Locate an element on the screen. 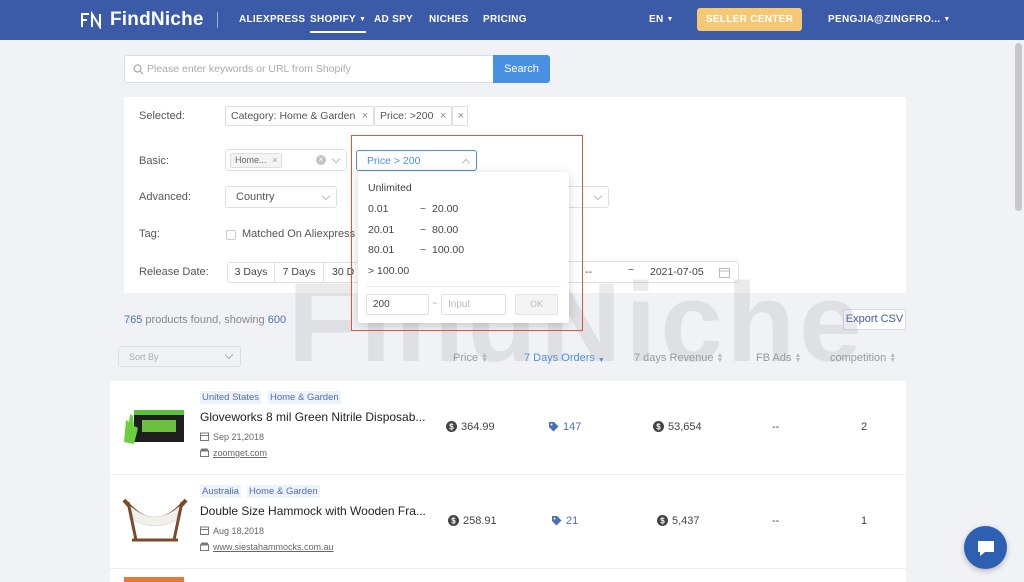  column-competition: competition ▲ ▼ is located at coordinates (863, 358).